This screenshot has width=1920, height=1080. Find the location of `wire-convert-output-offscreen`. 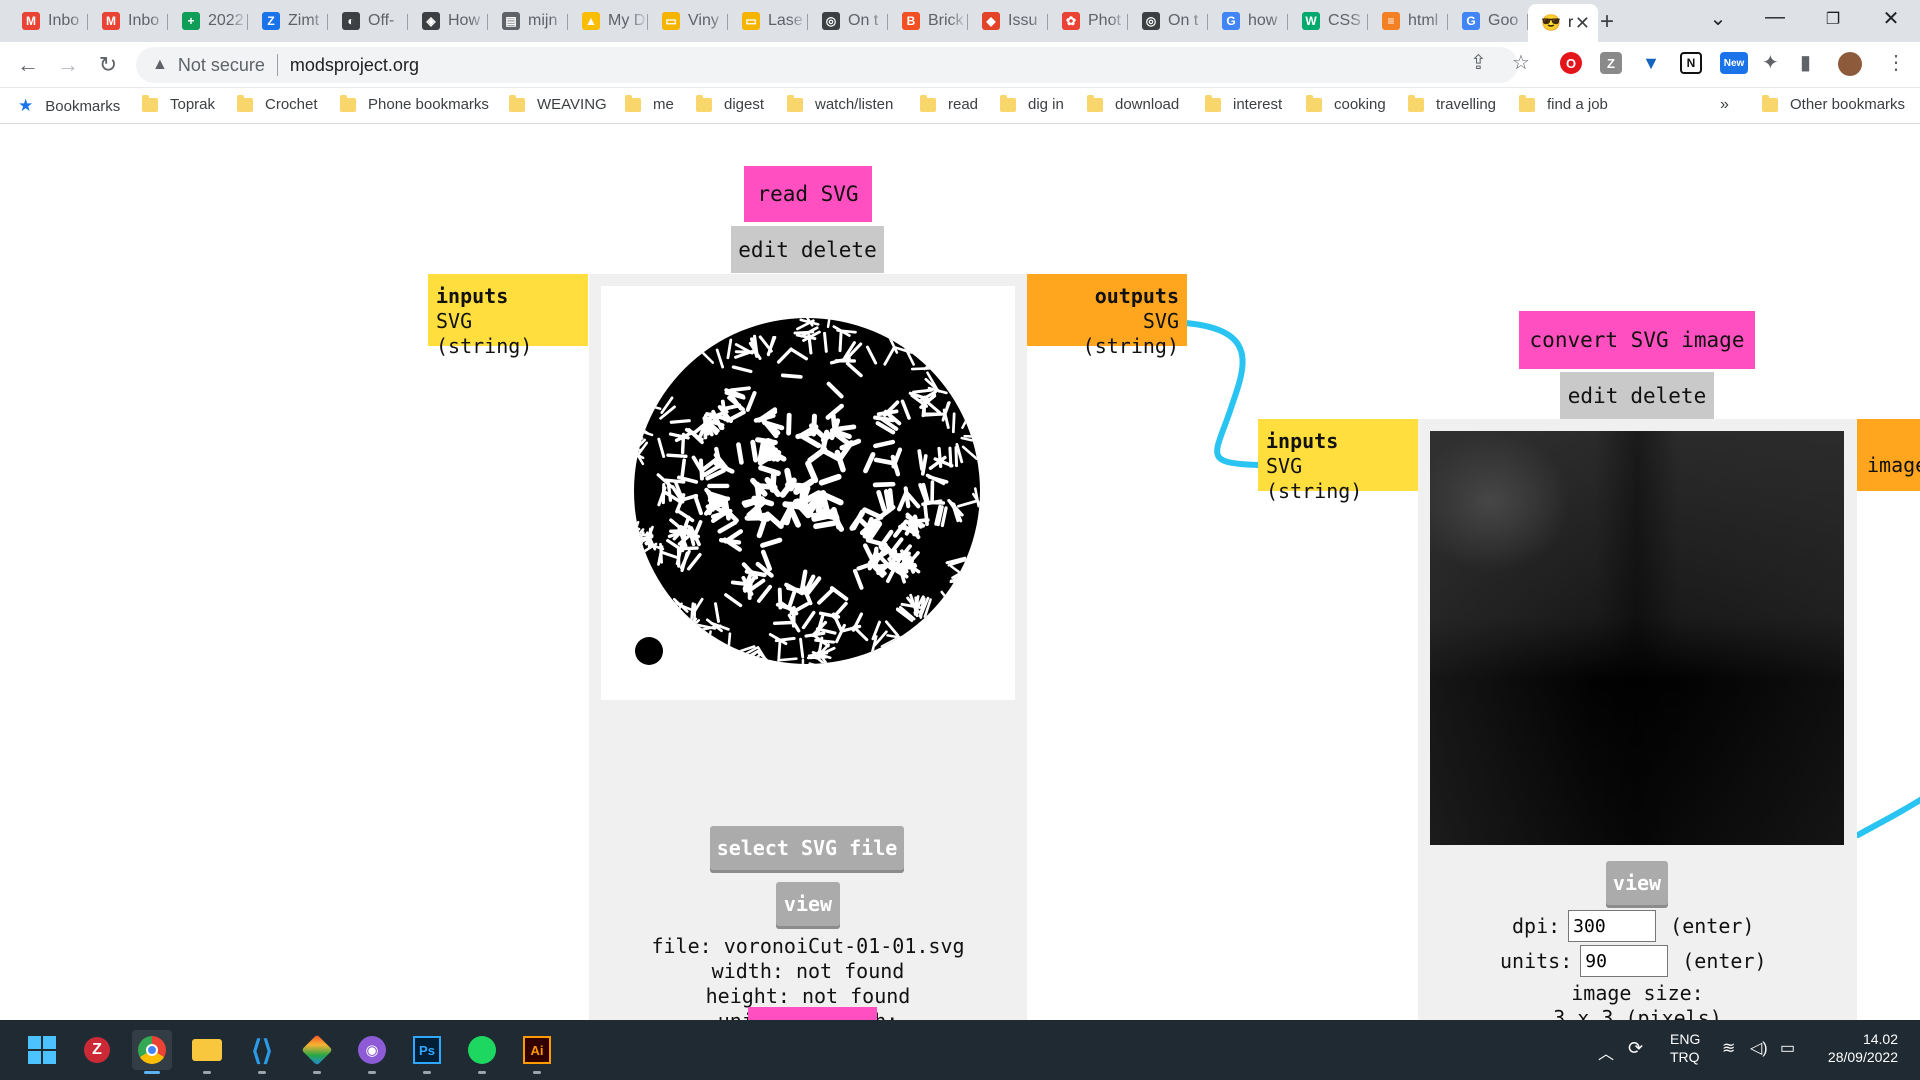

wire-convert-output-offscreen is located at coordinates (1887, 817).